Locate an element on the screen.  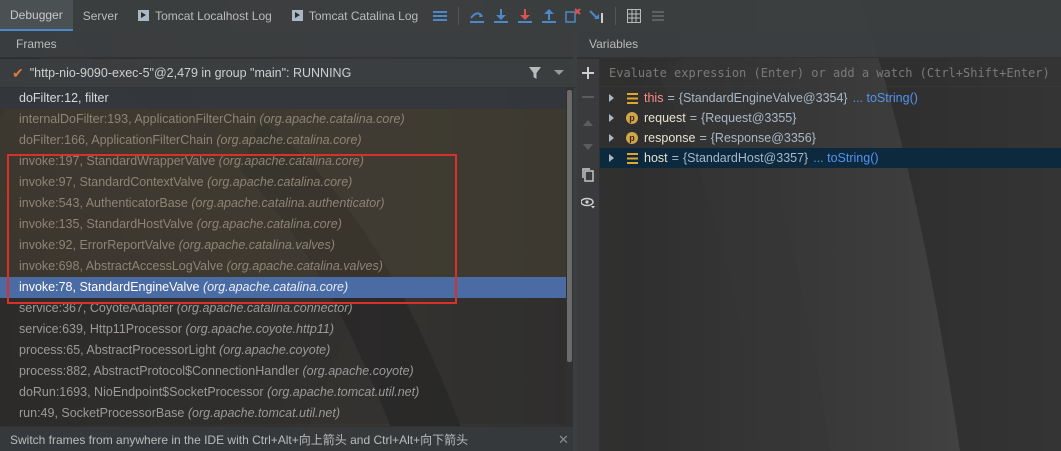
step-over-button is located at coordinates (477, 16).